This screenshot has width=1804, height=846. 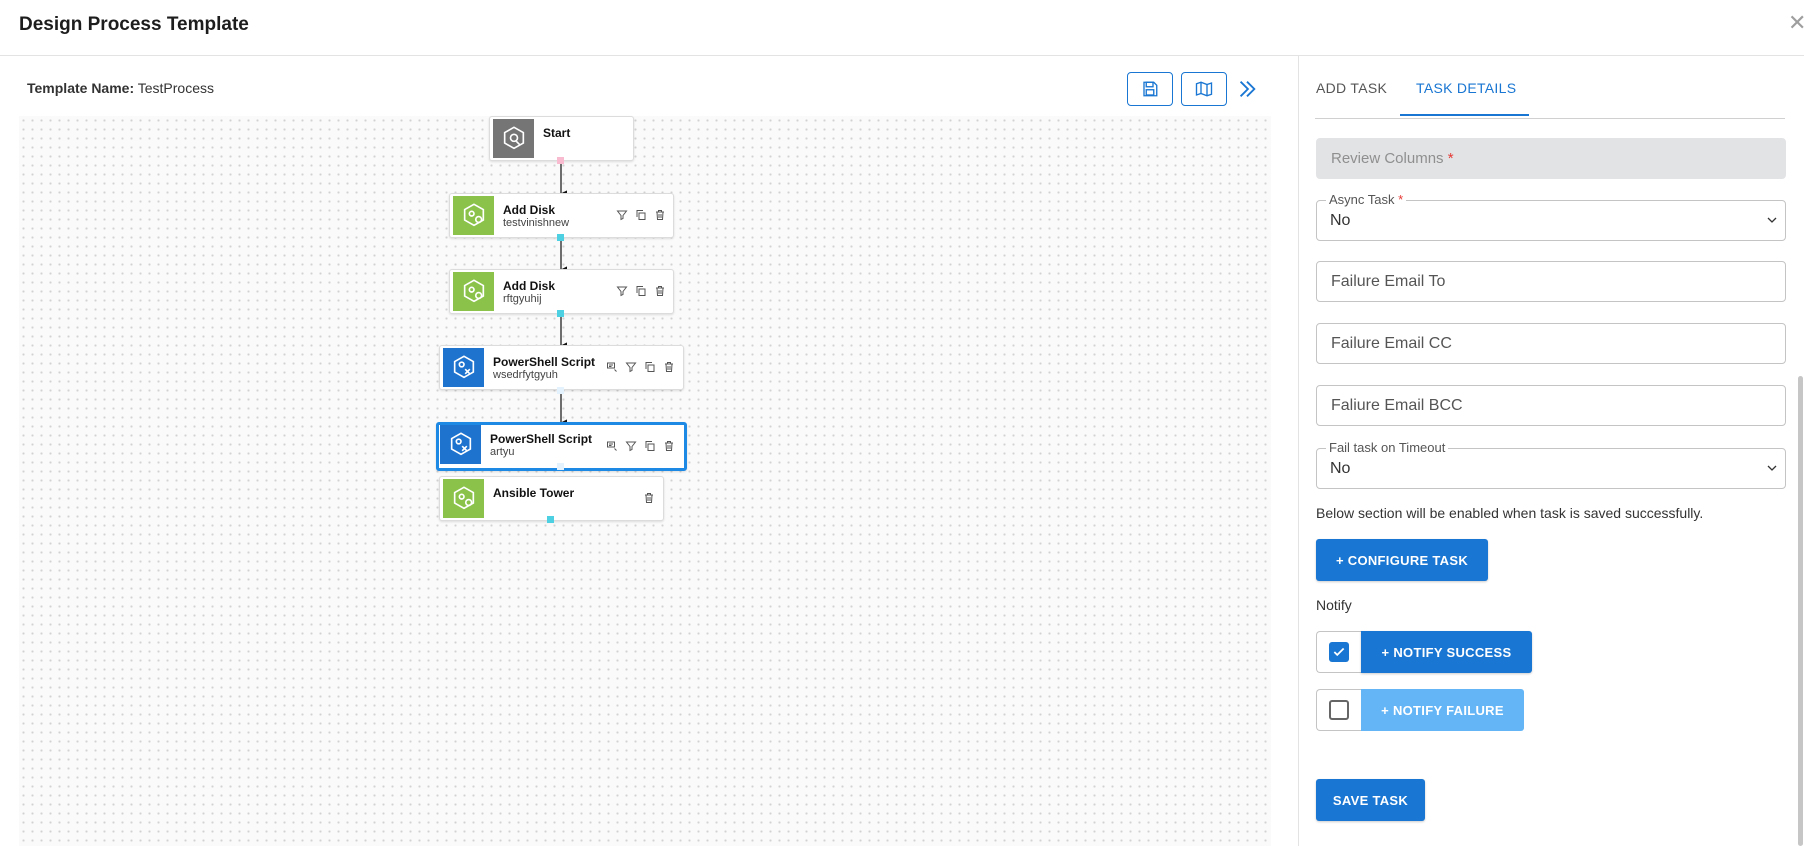 I want to click on workflow-node-ansible-tower: Ansible Tower, so click(x=551, y=498).